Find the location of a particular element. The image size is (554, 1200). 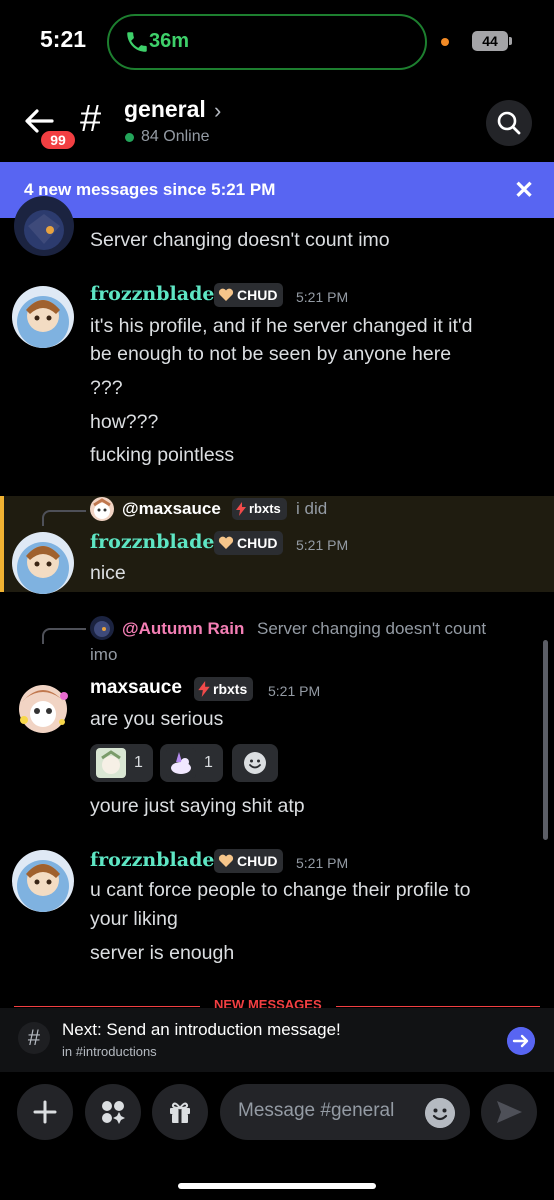

message-text: Server changing doesn't count imo is located at coordinates (240, 240).